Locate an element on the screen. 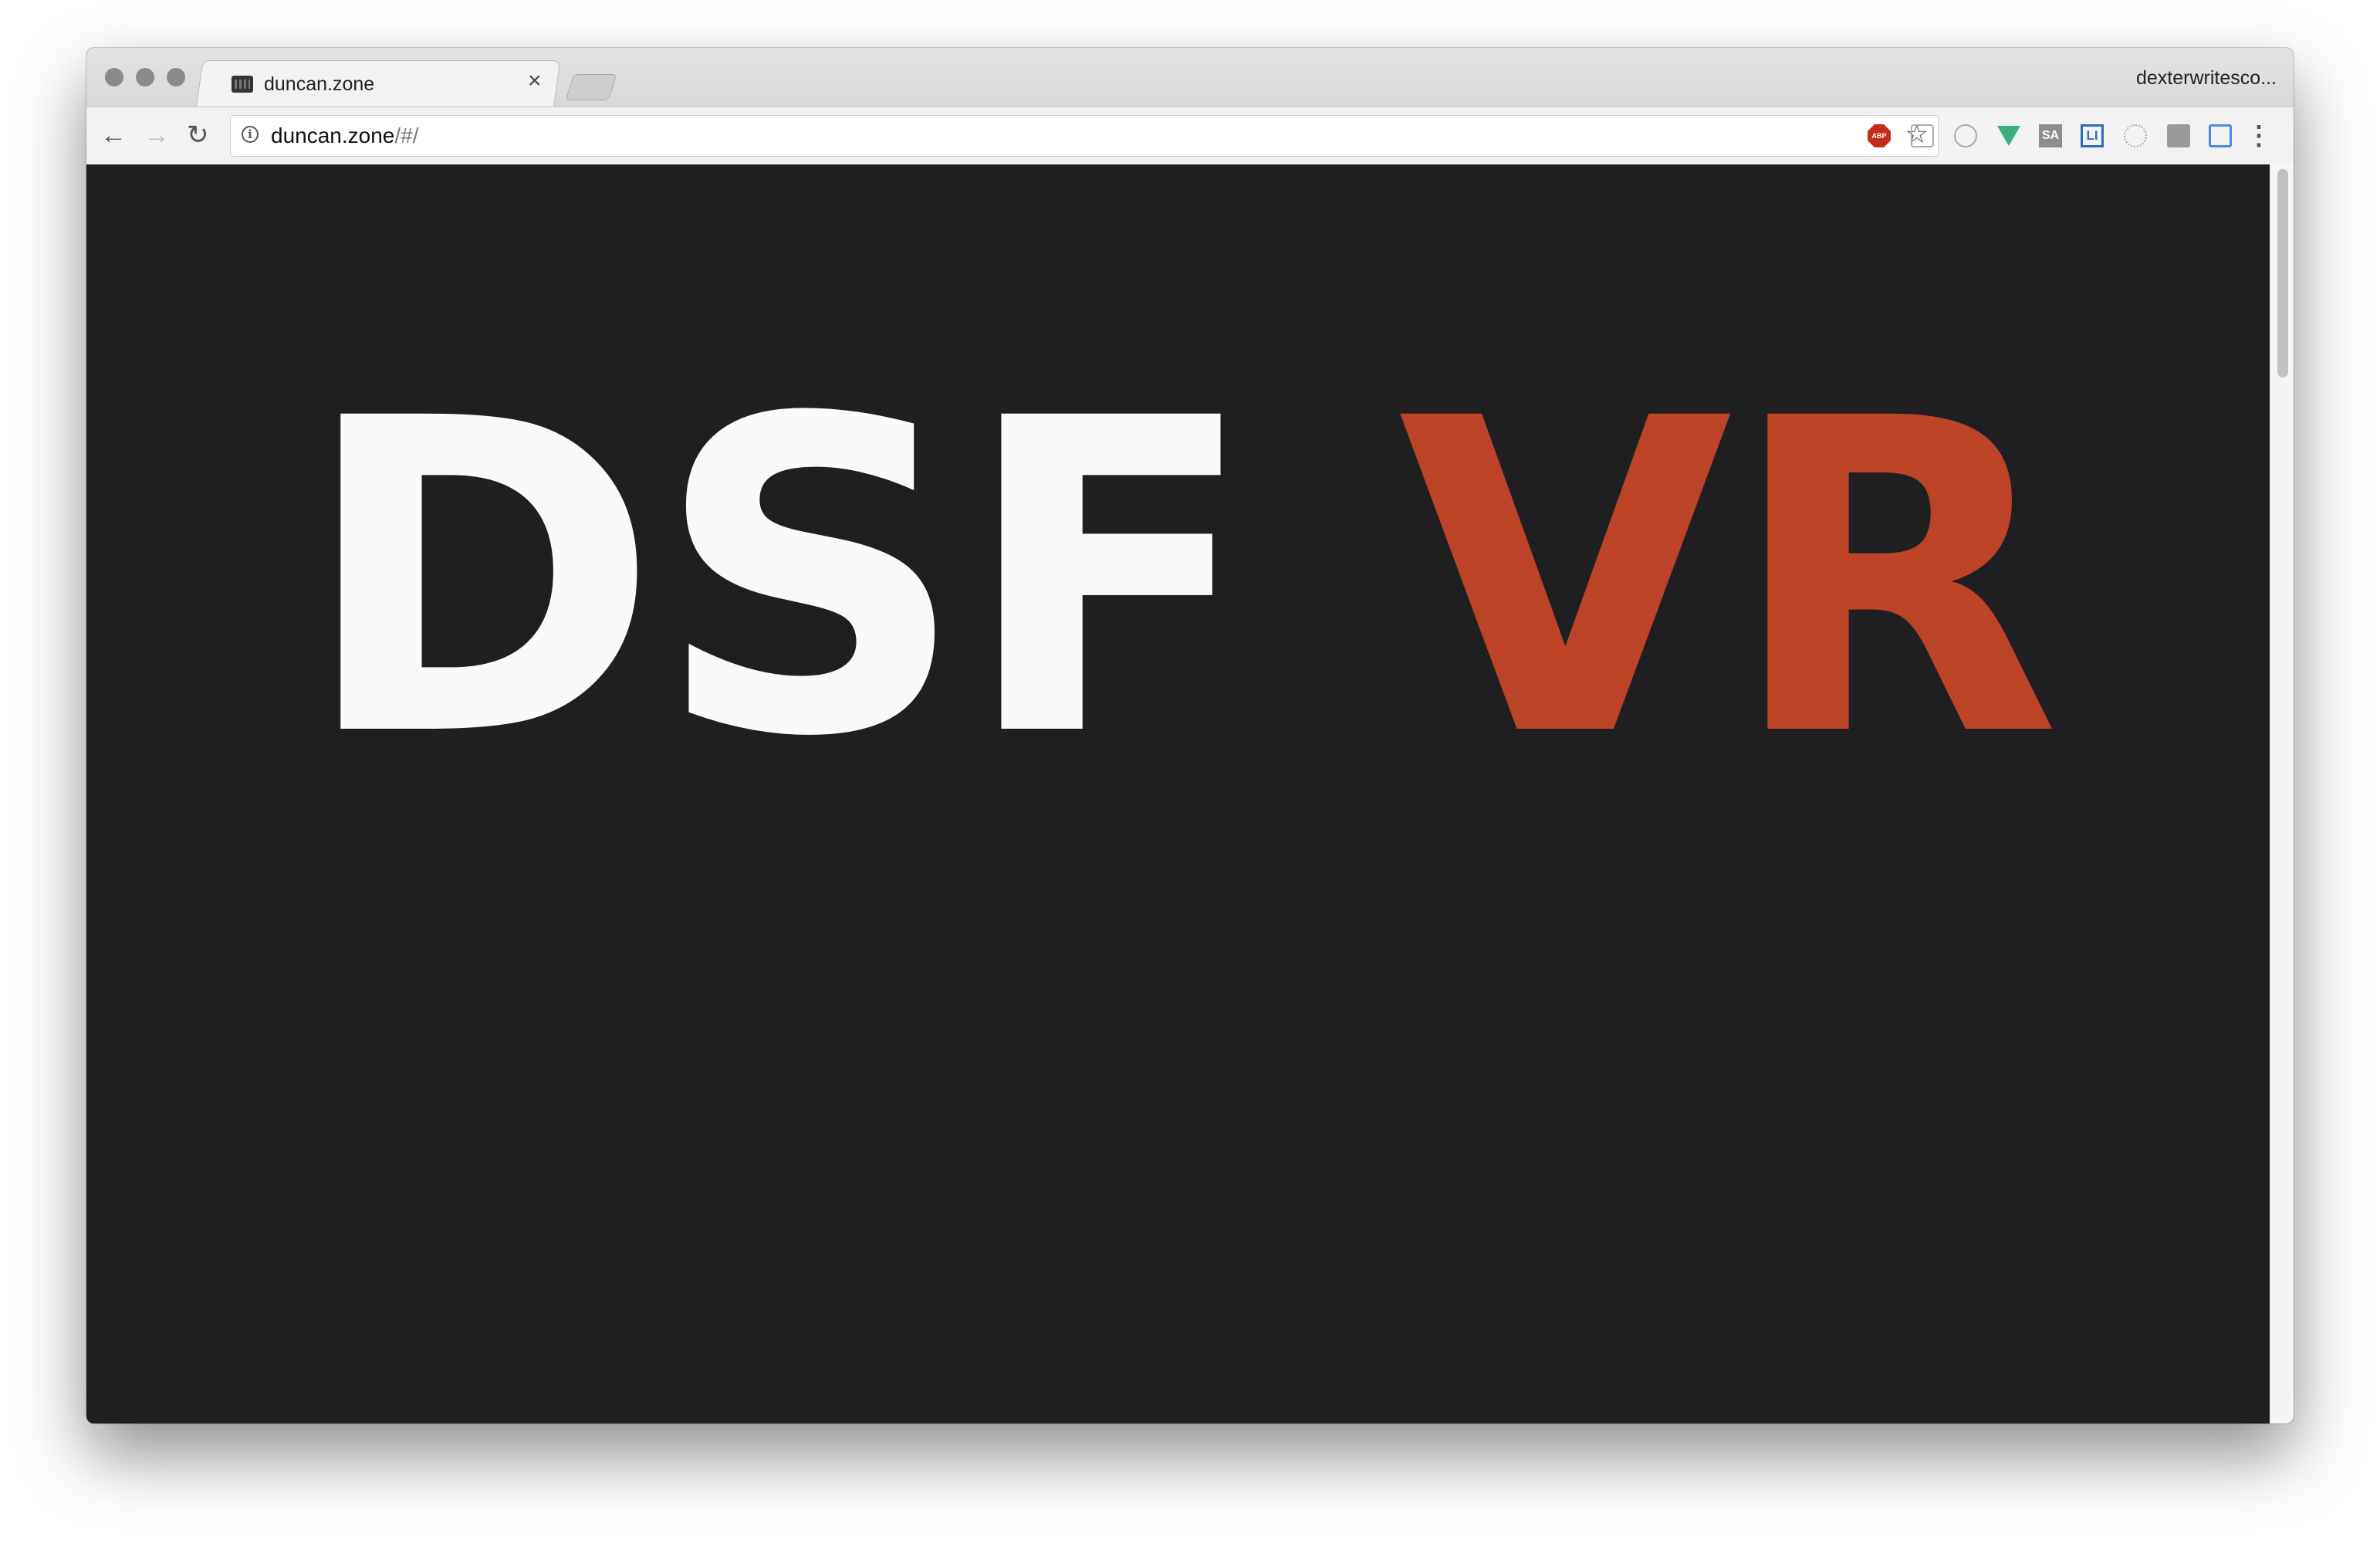  url-host: duncan.zone is located at coordinates (333, 135).